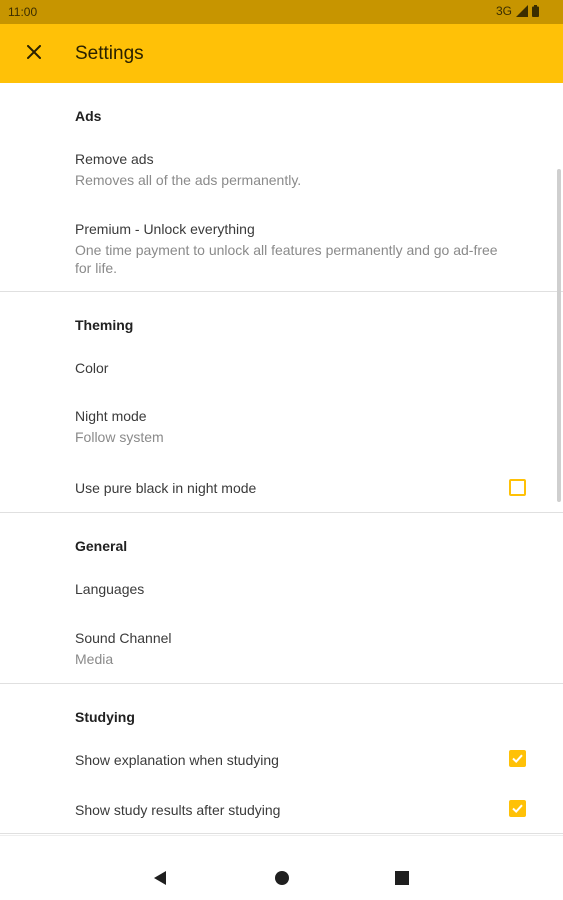 The height and width of the screenshot is (900, 563). What do you see at coordinates (281, 589) in the screenshot?
I see `languages-item: Languages` at bounding box center [281, 589].